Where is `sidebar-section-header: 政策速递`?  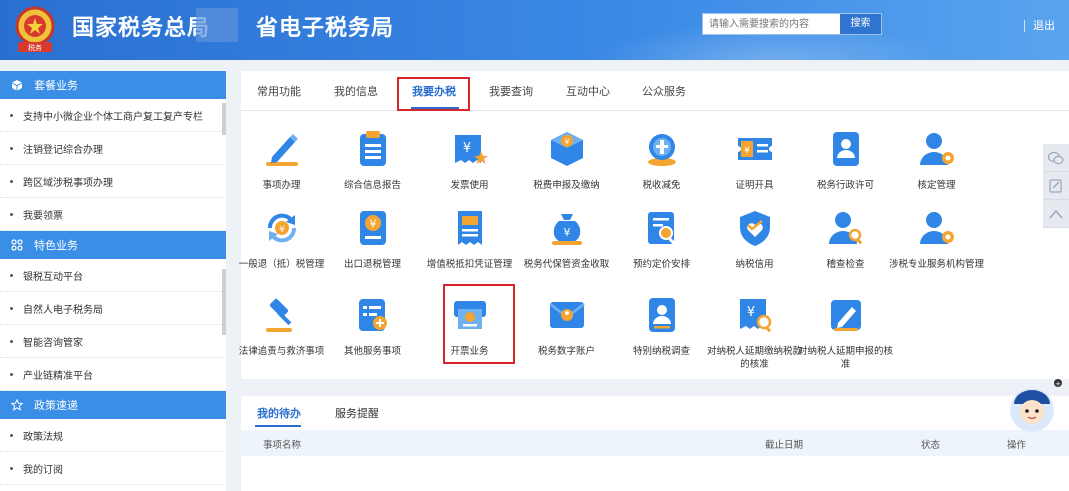 sidebar-section-header: 政策速递 is located at coordinates (113, 405).